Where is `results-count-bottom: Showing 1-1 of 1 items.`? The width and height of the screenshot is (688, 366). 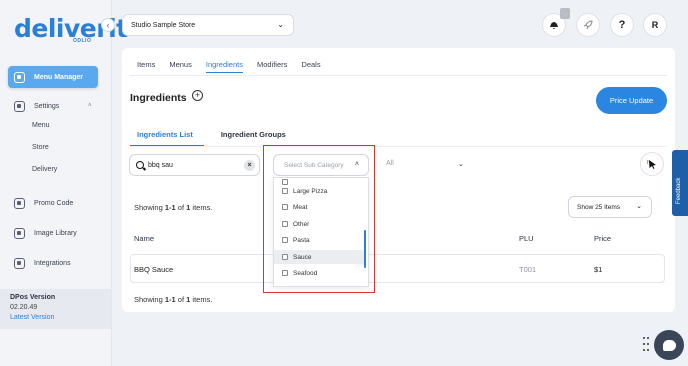
results-count-bottom: Showing 1-1 of 1 items. is located at coordinates (173, 299).